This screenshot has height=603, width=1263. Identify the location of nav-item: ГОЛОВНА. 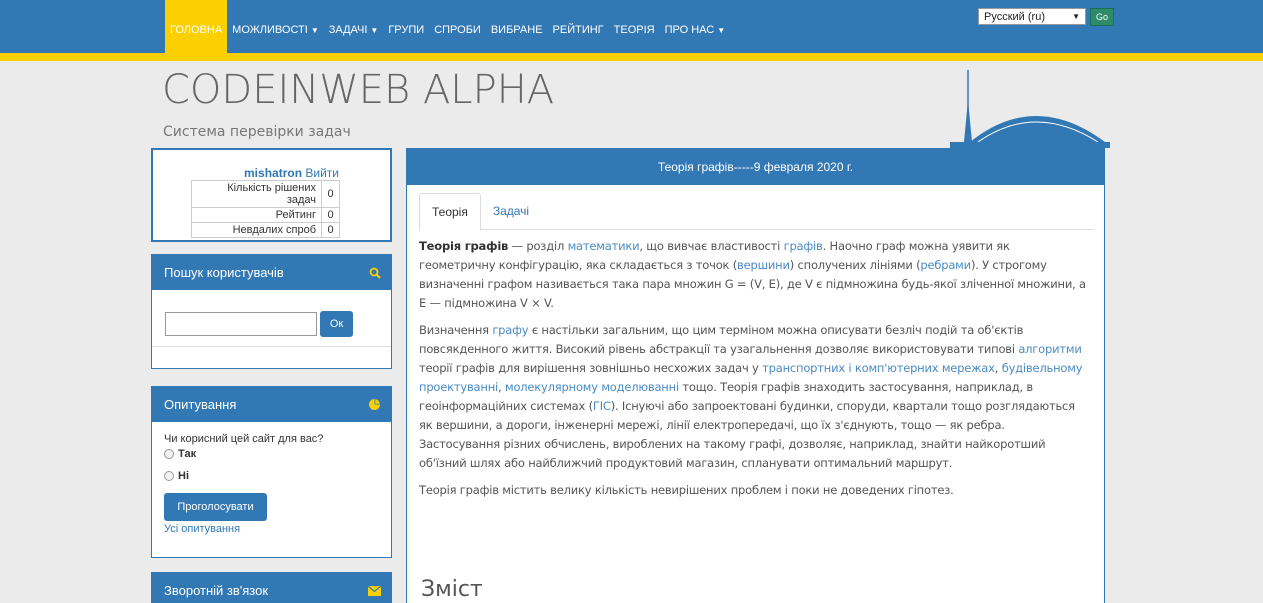
(196, 26).